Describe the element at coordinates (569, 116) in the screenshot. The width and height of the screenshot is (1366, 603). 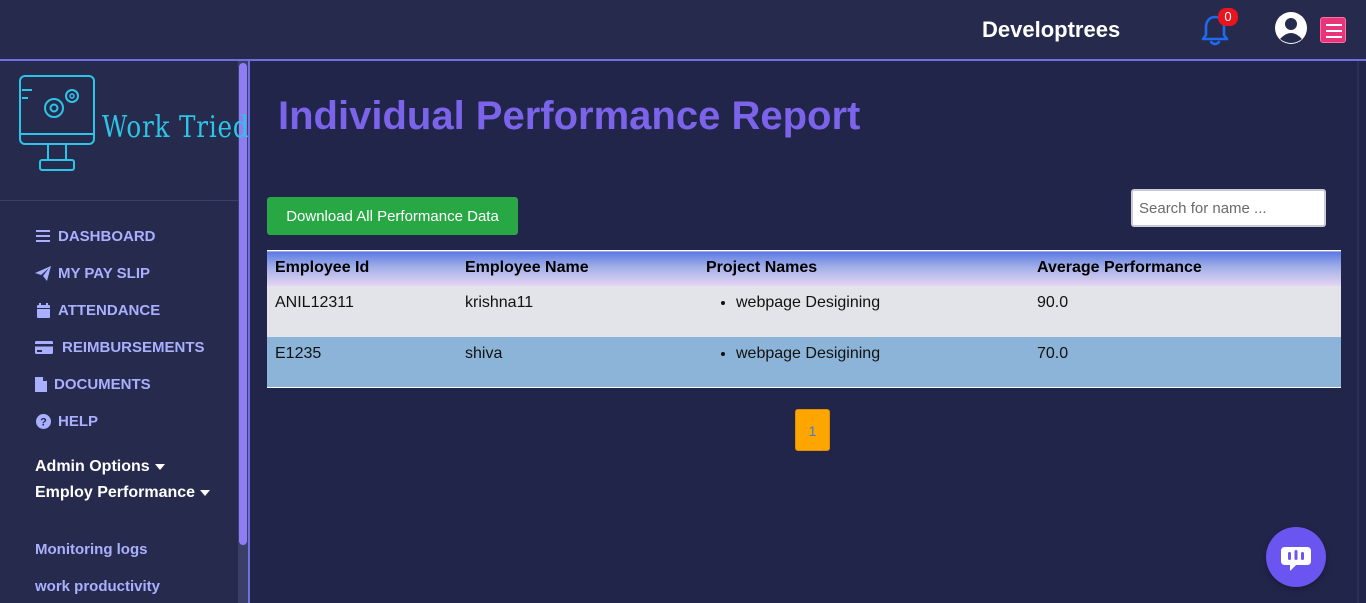
I see `page-title: Individual Performance Report` at that location.